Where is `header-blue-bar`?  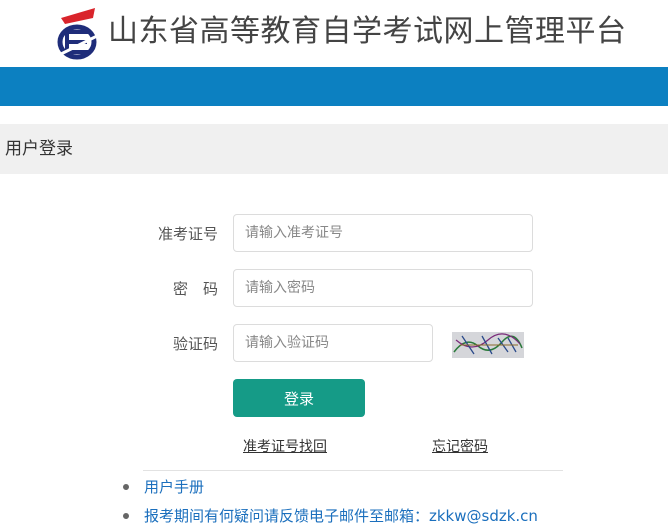
header-blue-bar is located at coordinates (334, 86).